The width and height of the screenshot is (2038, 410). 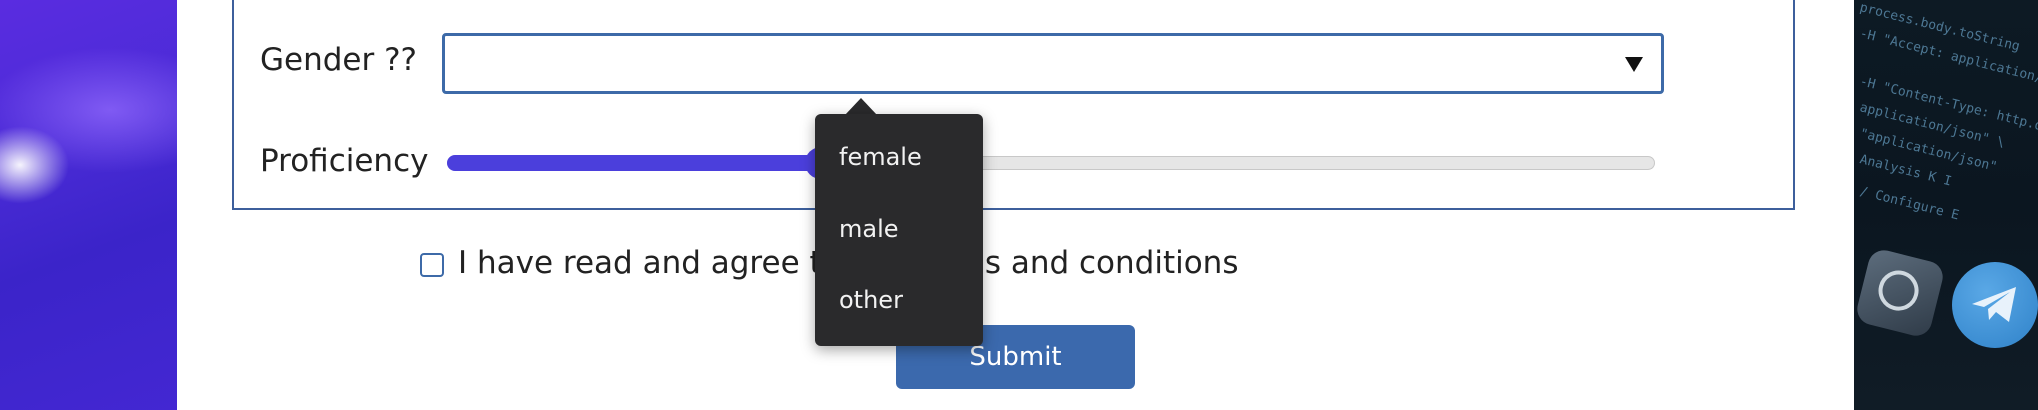 I want to click on left-wallpaper, so click(x=88, y=205).